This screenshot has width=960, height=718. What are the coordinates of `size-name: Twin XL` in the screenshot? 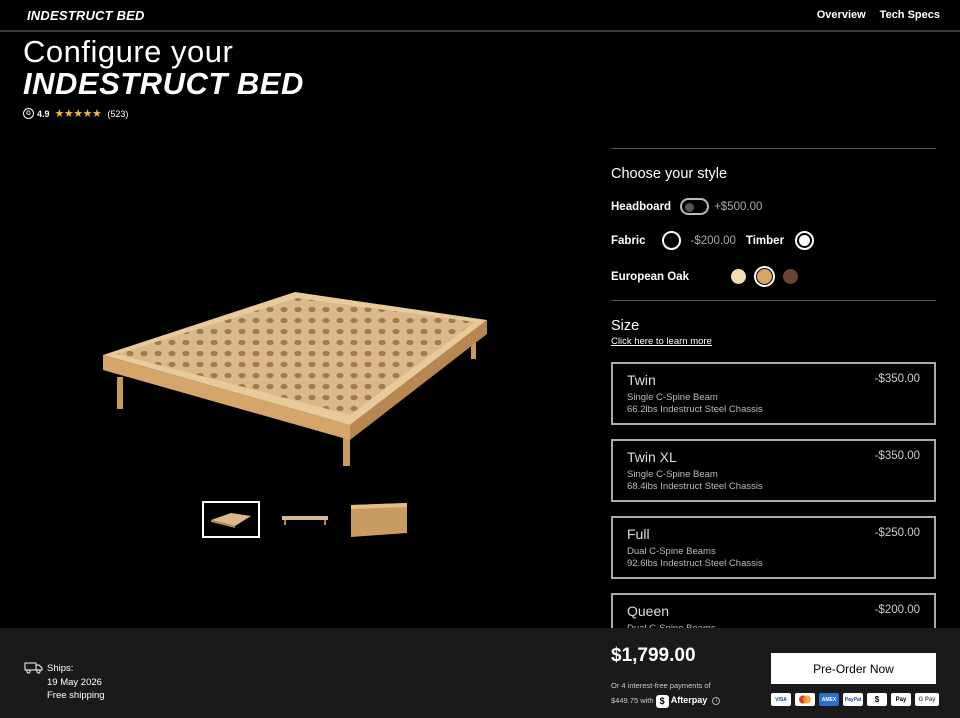 It's located at (652, 457).